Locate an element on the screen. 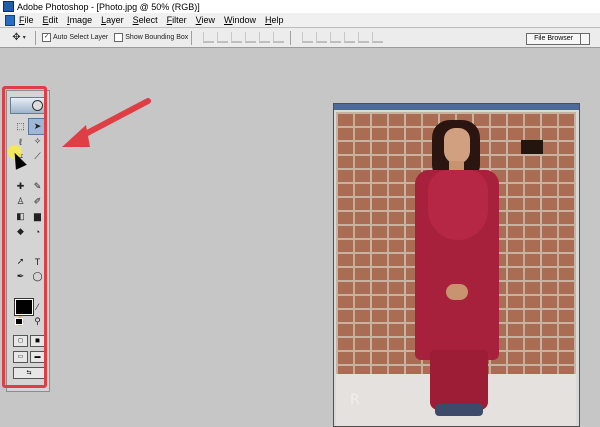 The image size is (600, 427). distribute-center-icon is located at coordinates (364, 37).